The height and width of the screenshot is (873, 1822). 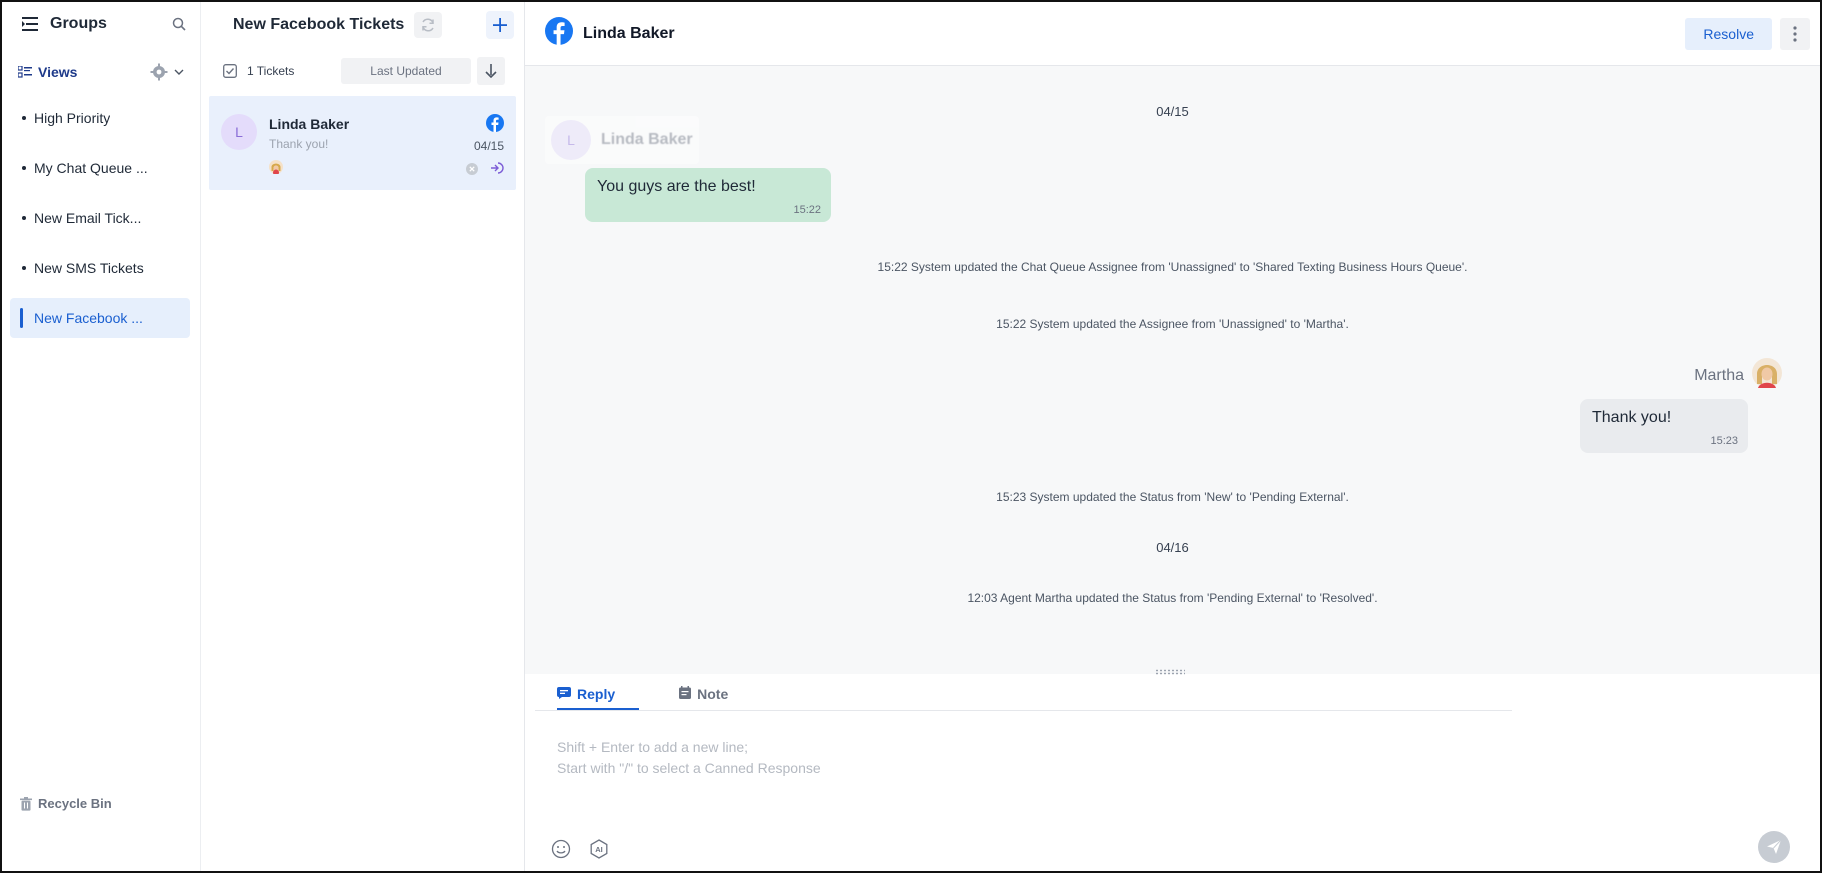 I want to click on refresh-icon, so click(x=428, y=25).